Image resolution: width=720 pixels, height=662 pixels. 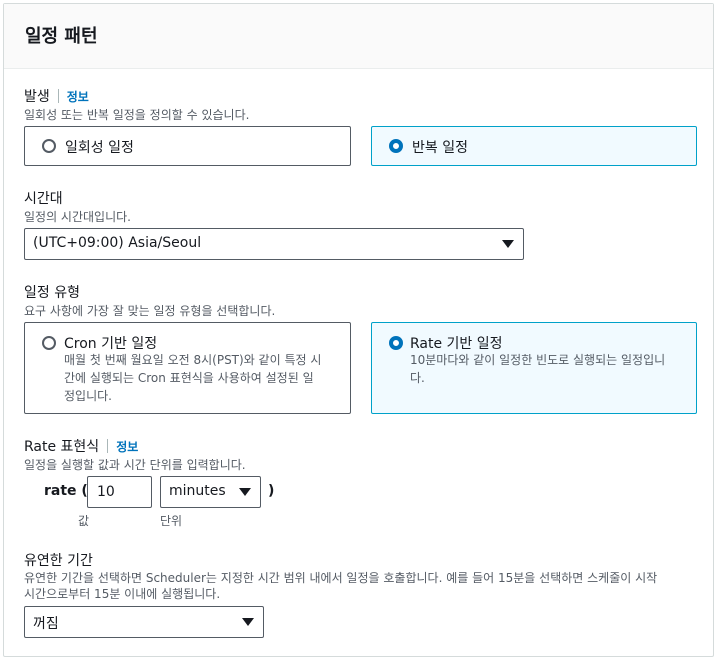 I want to click on rate-value-input, so click(x=119, y=492).